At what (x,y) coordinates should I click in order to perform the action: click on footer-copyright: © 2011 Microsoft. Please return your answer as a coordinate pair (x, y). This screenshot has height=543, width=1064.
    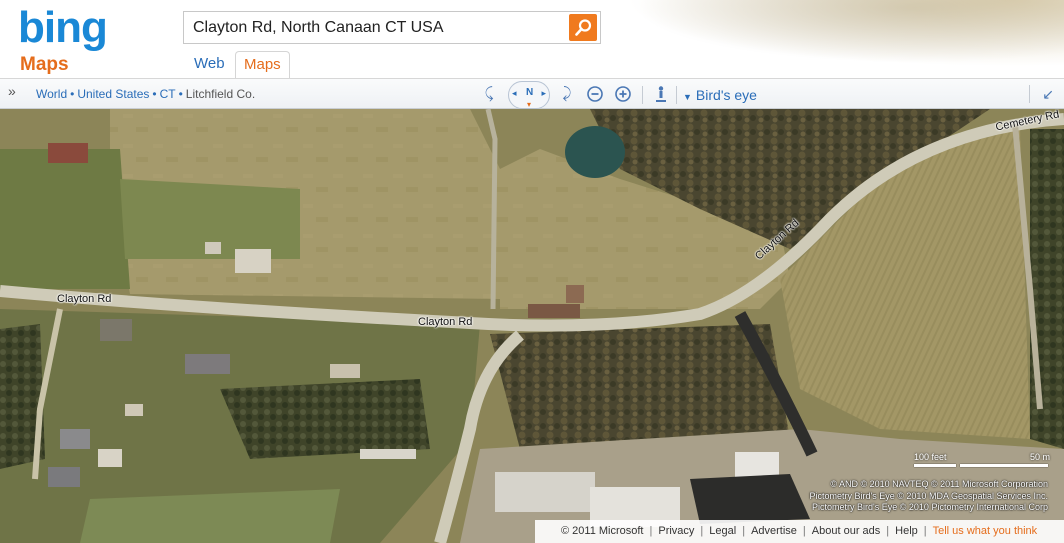
    Looking at the image, I should click on (602, 531).